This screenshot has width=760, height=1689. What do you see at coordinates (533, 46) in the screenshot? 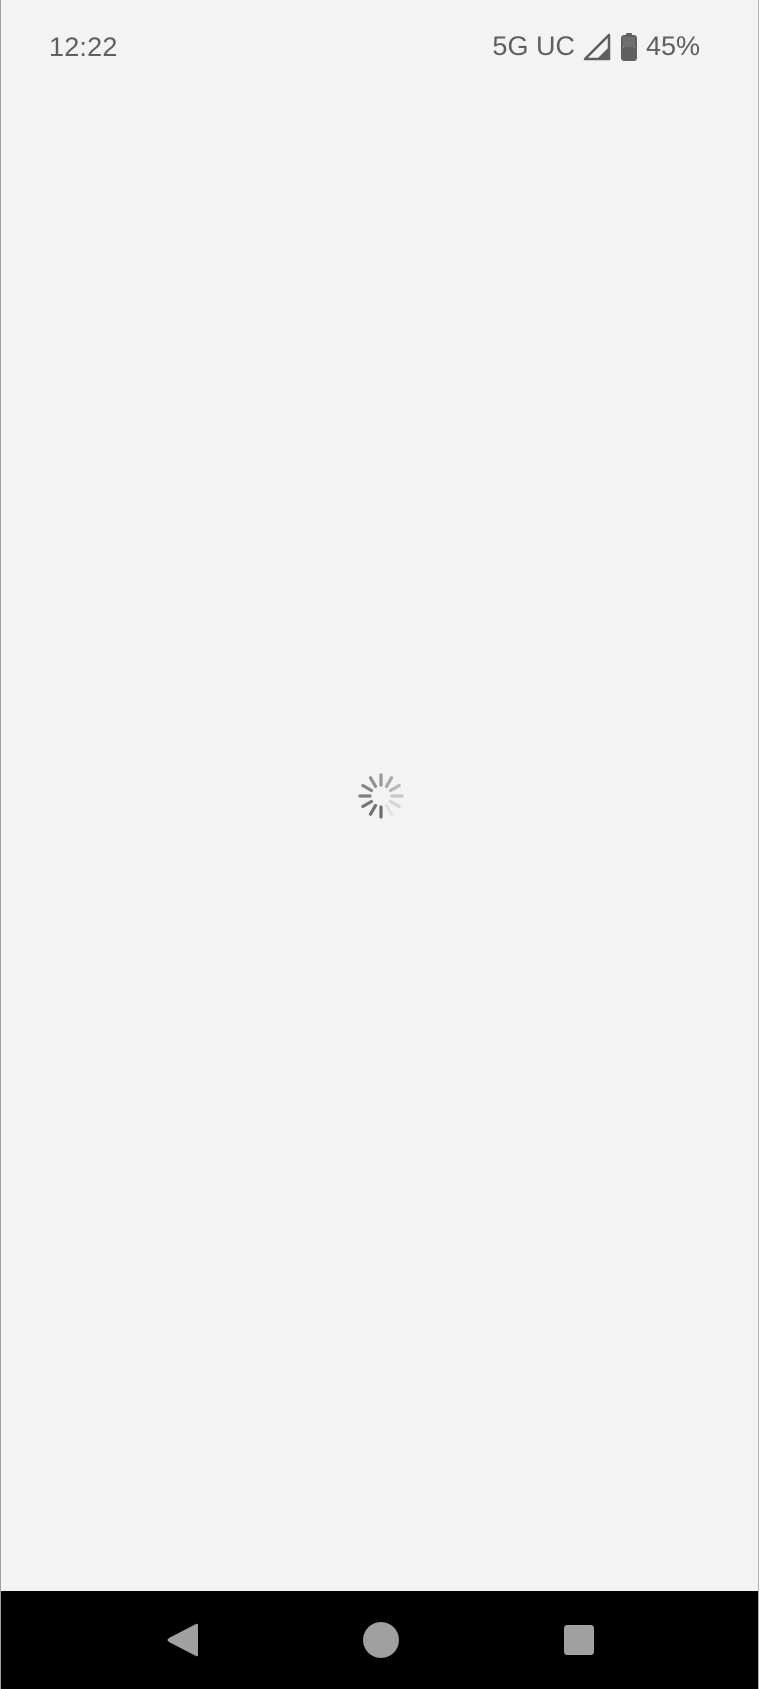
I see `network-type: 5G UC` at bounding box center [533, 46].